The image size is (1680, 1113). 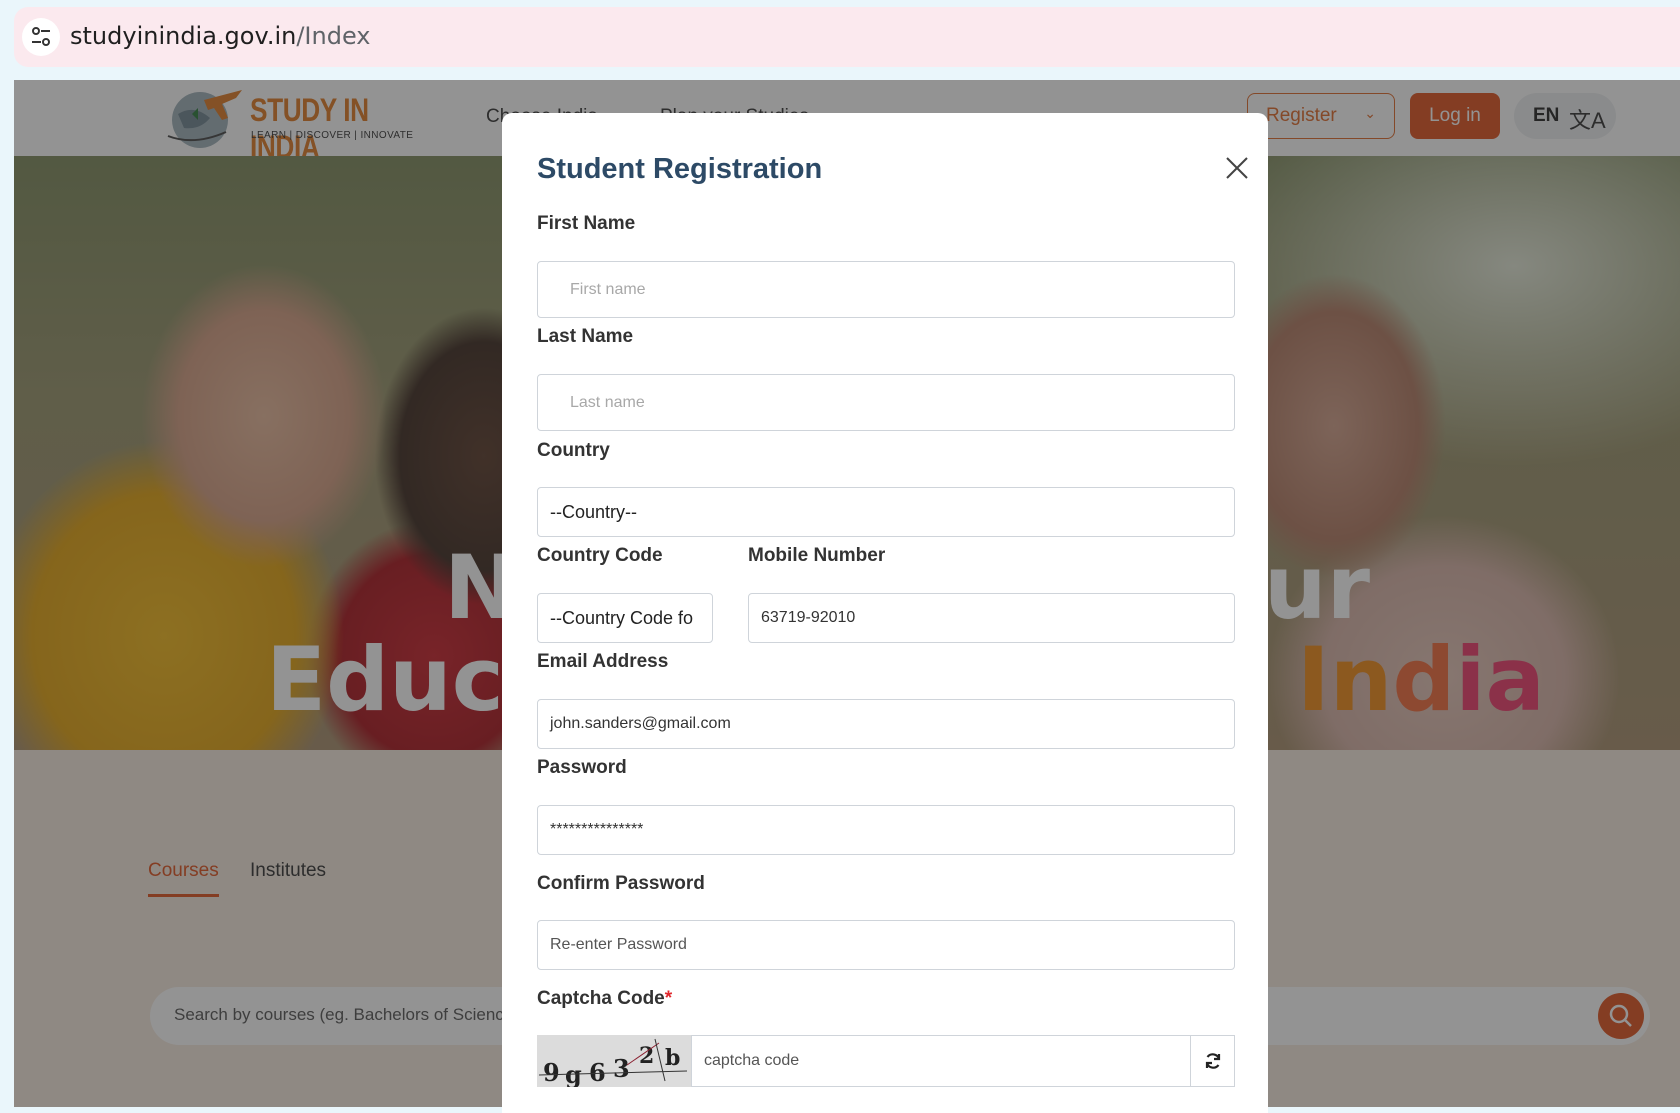 I want to click on last-name-placeholder: Last name, so click(x=607, y=402).